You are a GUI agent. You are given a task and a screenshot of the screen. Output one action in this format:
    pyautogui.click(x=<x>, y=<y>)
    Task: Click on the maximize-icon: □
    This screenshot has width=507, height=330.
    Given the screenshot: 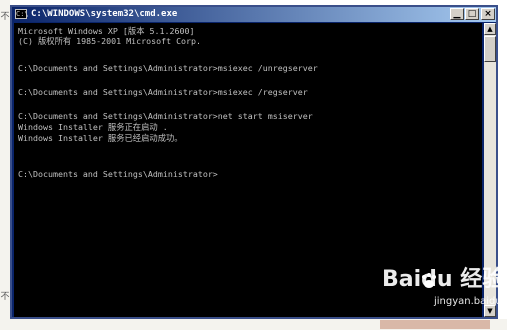 What is the action you would take?
    pyautogui.click(x=472, y=14)
    